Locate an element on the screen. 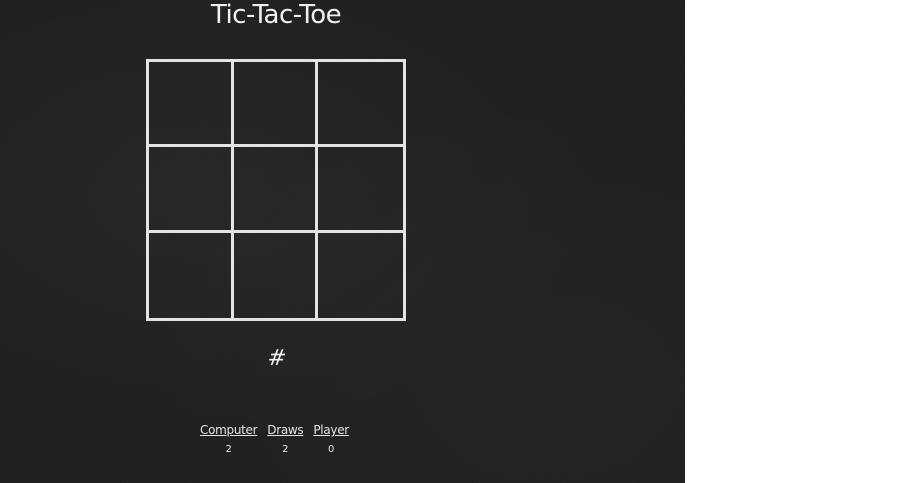 The image size is (912, 483). score-draws: Draws 2 is located at coordinates (285, 440).